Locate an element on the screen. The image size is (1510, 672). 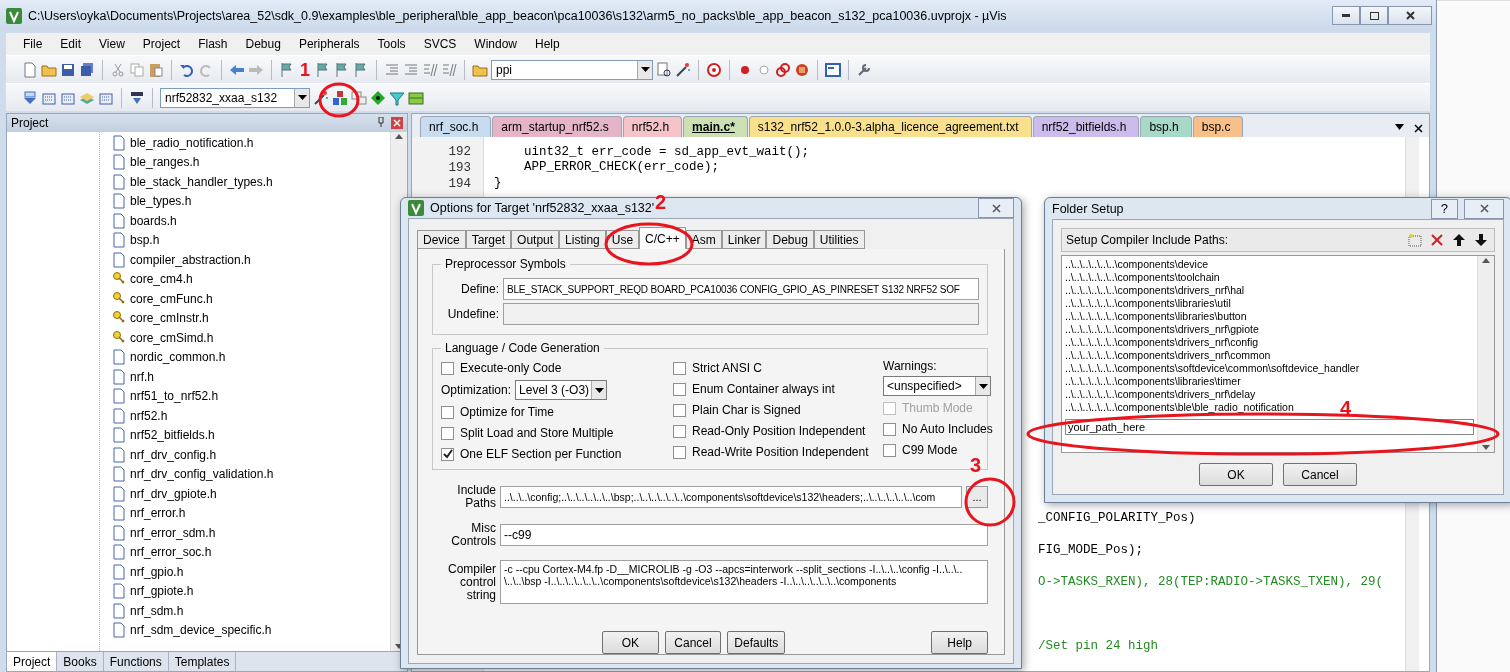
tree-item: core_cmSimd.h is located at coordinates (172, 337).